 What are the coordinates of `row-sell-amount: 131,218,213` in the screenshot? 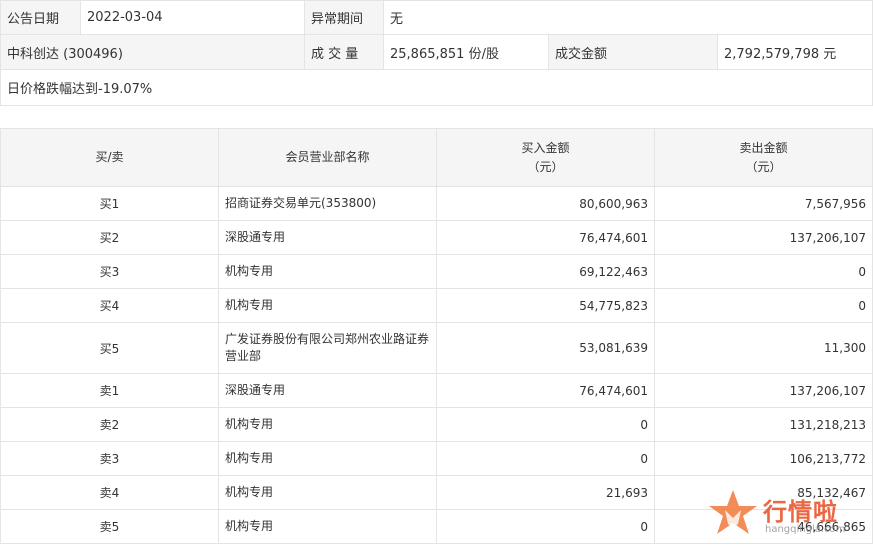 It's located at (763, 424).